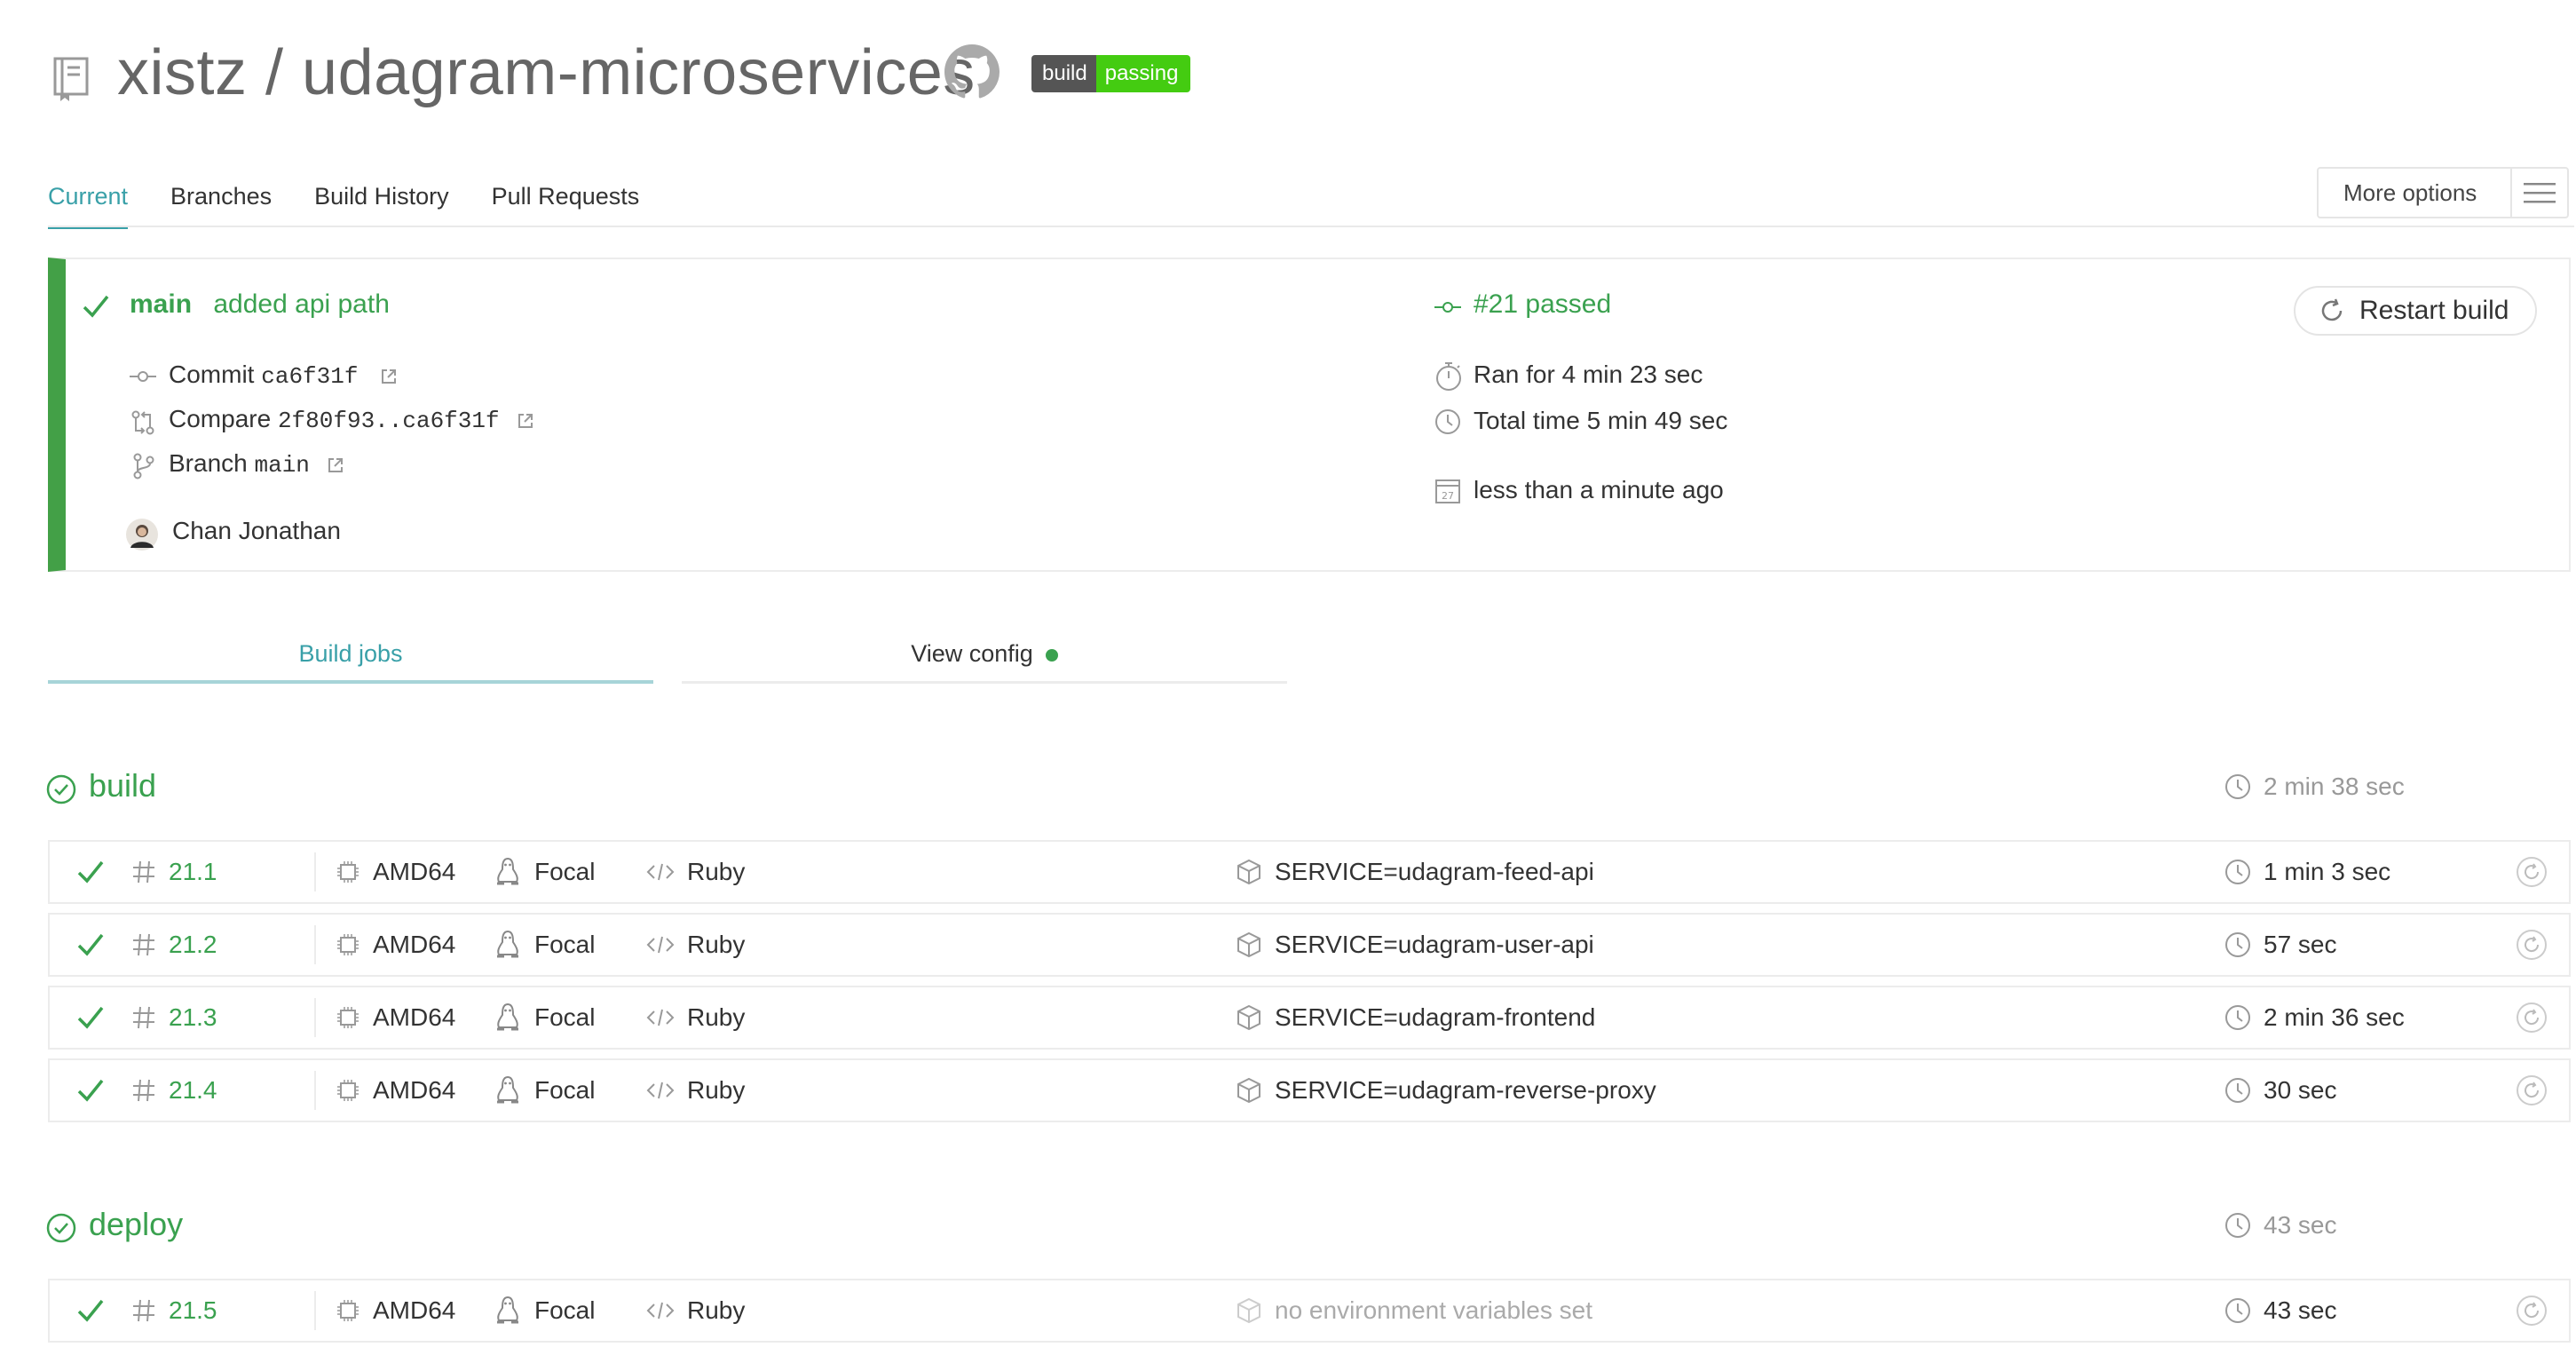 This screenshot has height=1355, width=2576. I want to click on job-arch-value: AMD64, so click(414, 1090).